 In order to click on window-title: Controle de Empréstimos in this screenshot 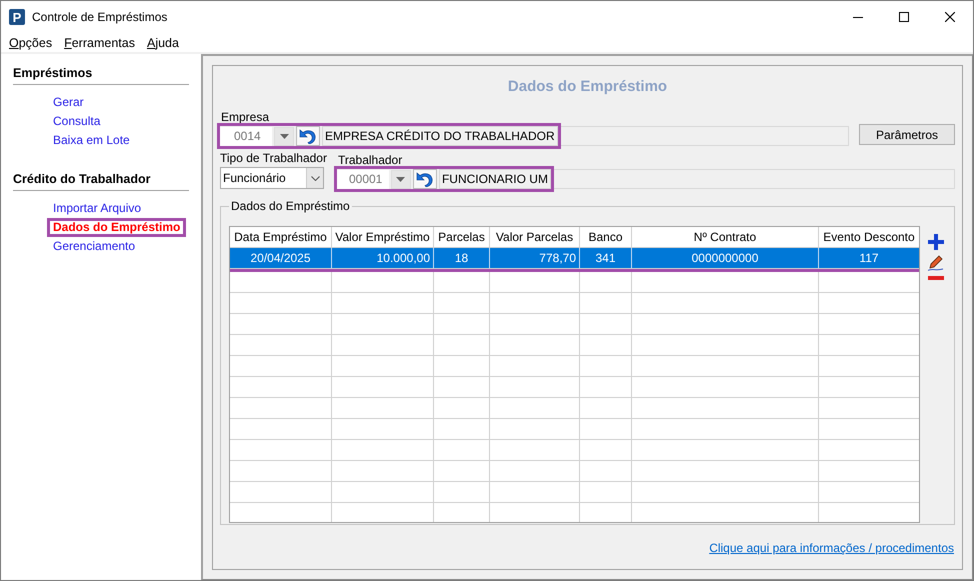, I will do `click(100, 17)`.